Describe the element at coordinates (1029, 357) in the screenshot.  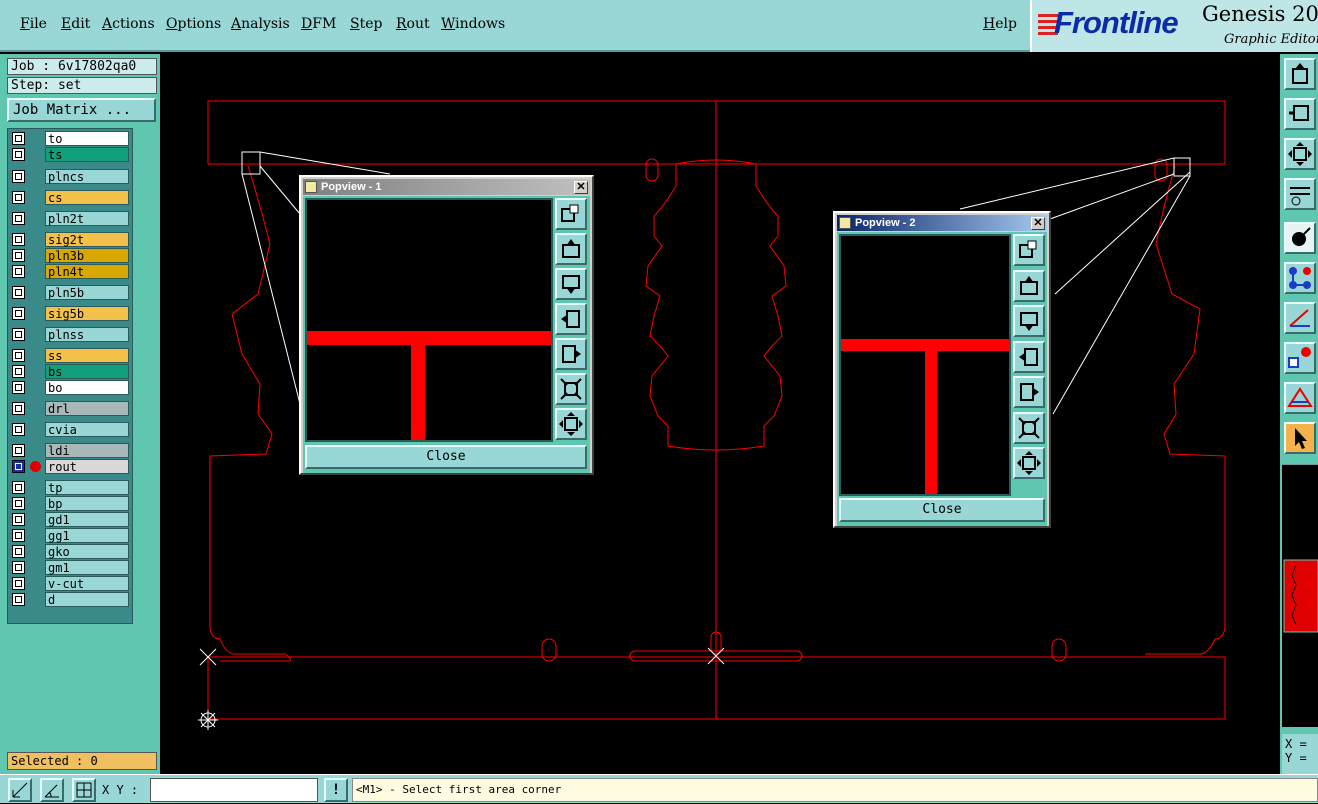
I see `popview-2-pan-left-button` at that location.